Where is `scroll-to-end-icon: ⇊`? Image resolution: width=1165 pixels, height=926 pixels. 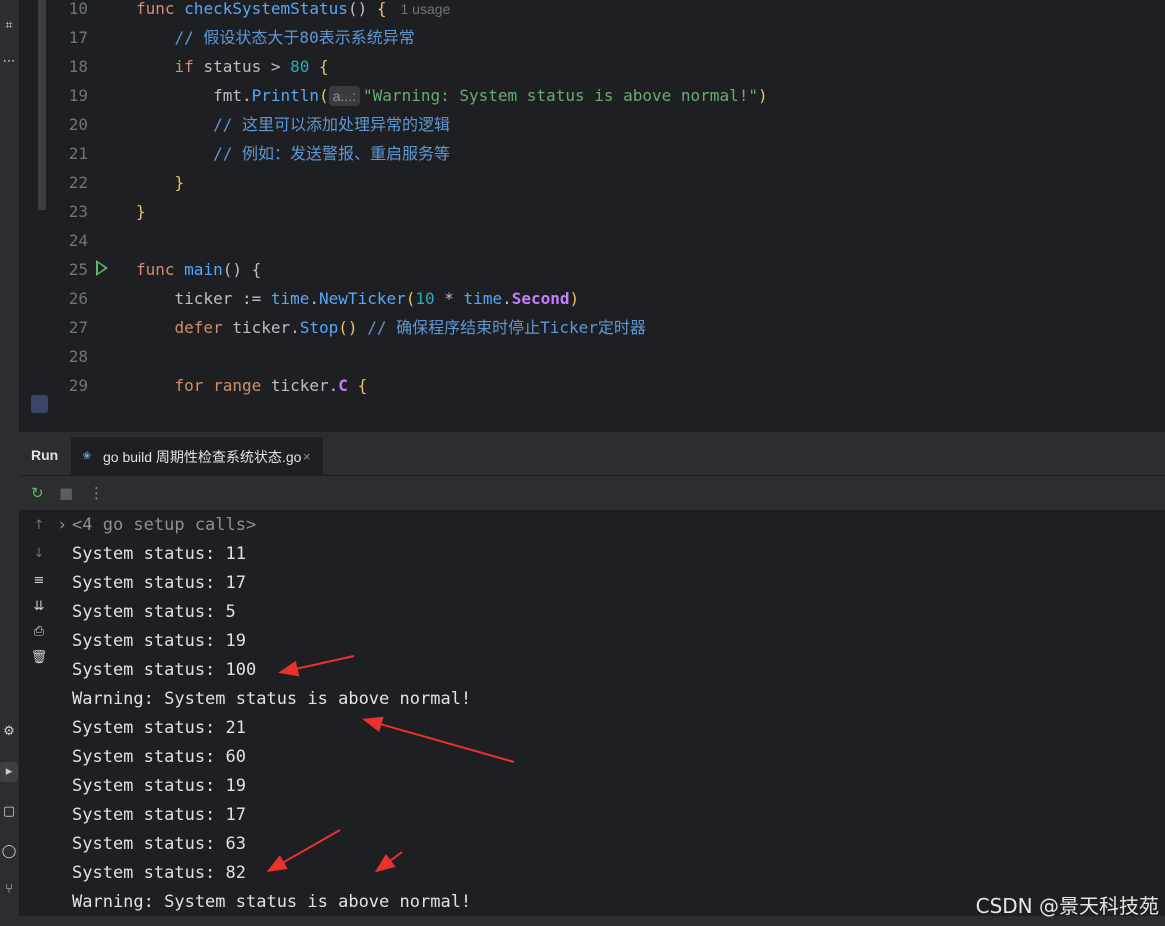
scroll-to-end-icon: ⇊ is located at coordinates (39, 606).